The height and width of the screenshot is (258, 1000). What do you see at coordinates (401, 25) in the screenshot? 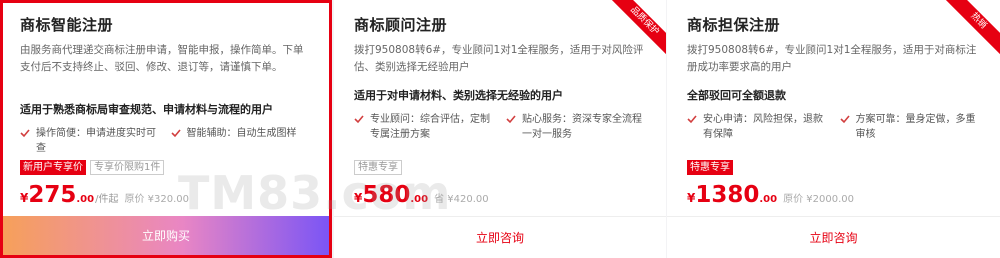
I see `card-title: 商标顾问注册` at bounding box center [401, 25].